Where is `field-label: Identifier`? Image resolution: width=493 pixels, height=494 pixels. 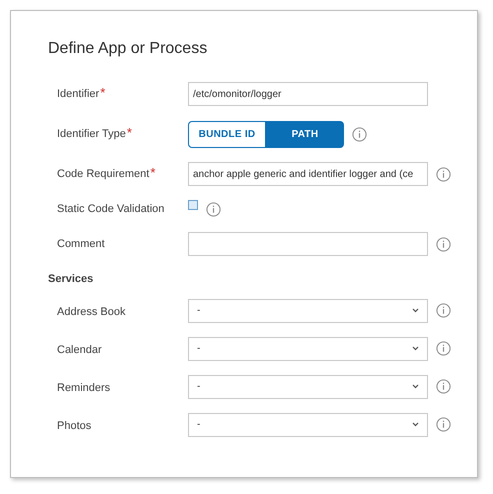 field-label: Identifier is located at coordinates (78, 94).